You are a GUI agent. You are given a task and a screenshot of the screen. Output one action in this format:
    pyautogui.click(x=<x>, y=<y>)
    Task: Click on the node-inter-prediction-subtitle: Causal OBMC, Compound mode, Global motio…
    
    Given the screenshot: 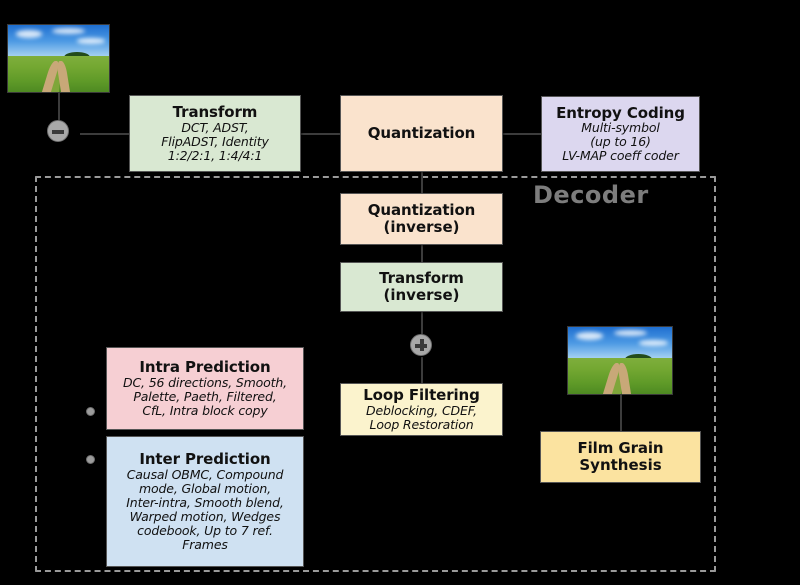 What is the action you would take?
    pyautogui.click(x=205, y=509)
    